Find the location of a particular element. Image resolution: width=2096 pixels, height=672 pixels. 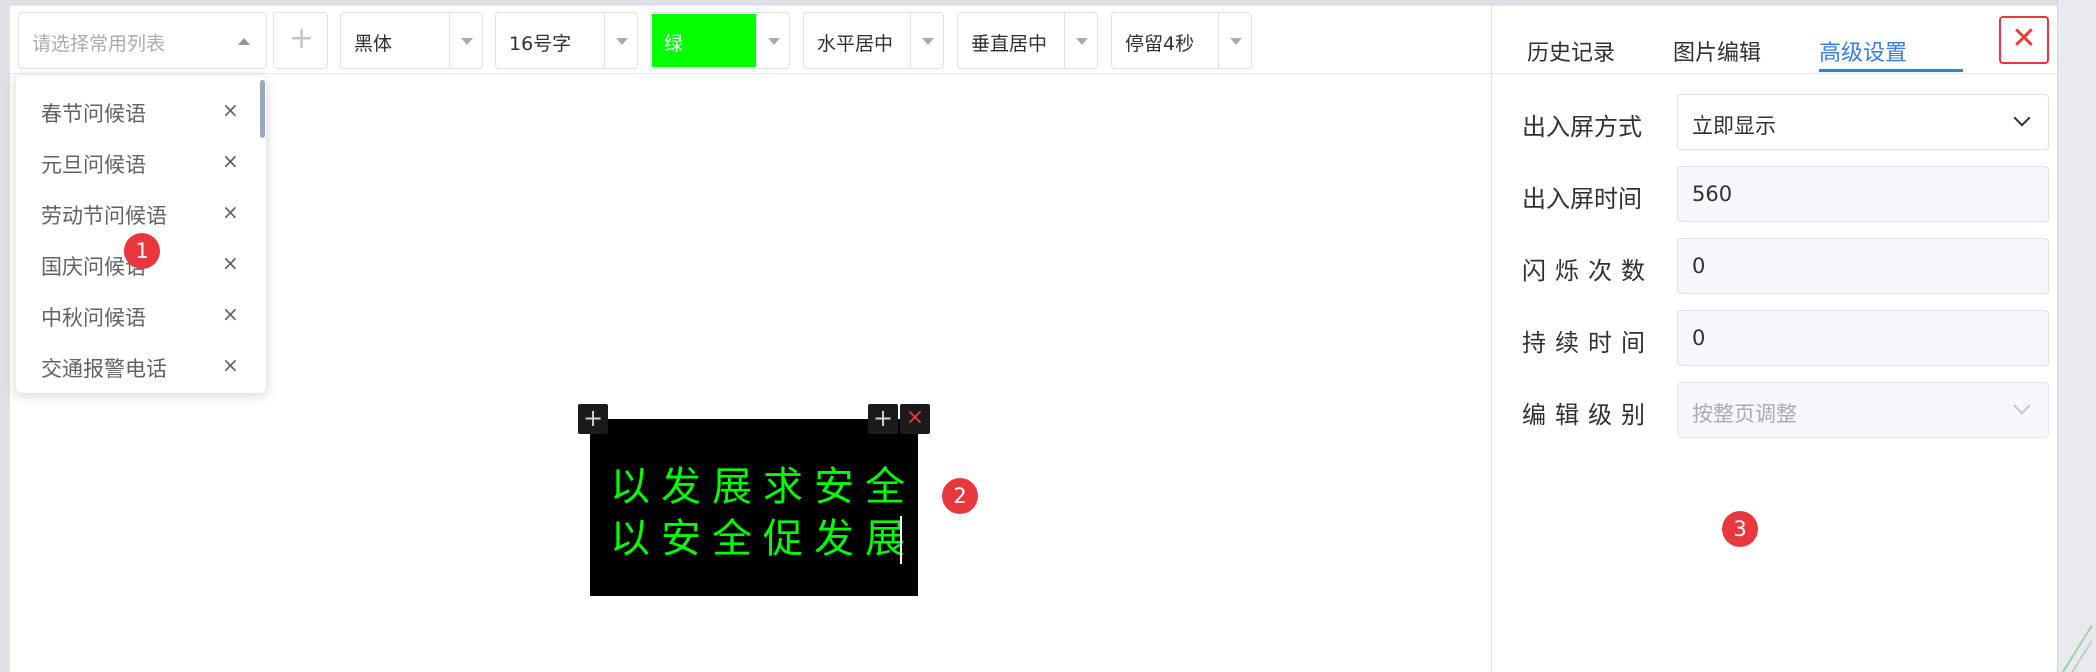

list-item-label: 中秋问候语 is located at coordinates (93, 318).